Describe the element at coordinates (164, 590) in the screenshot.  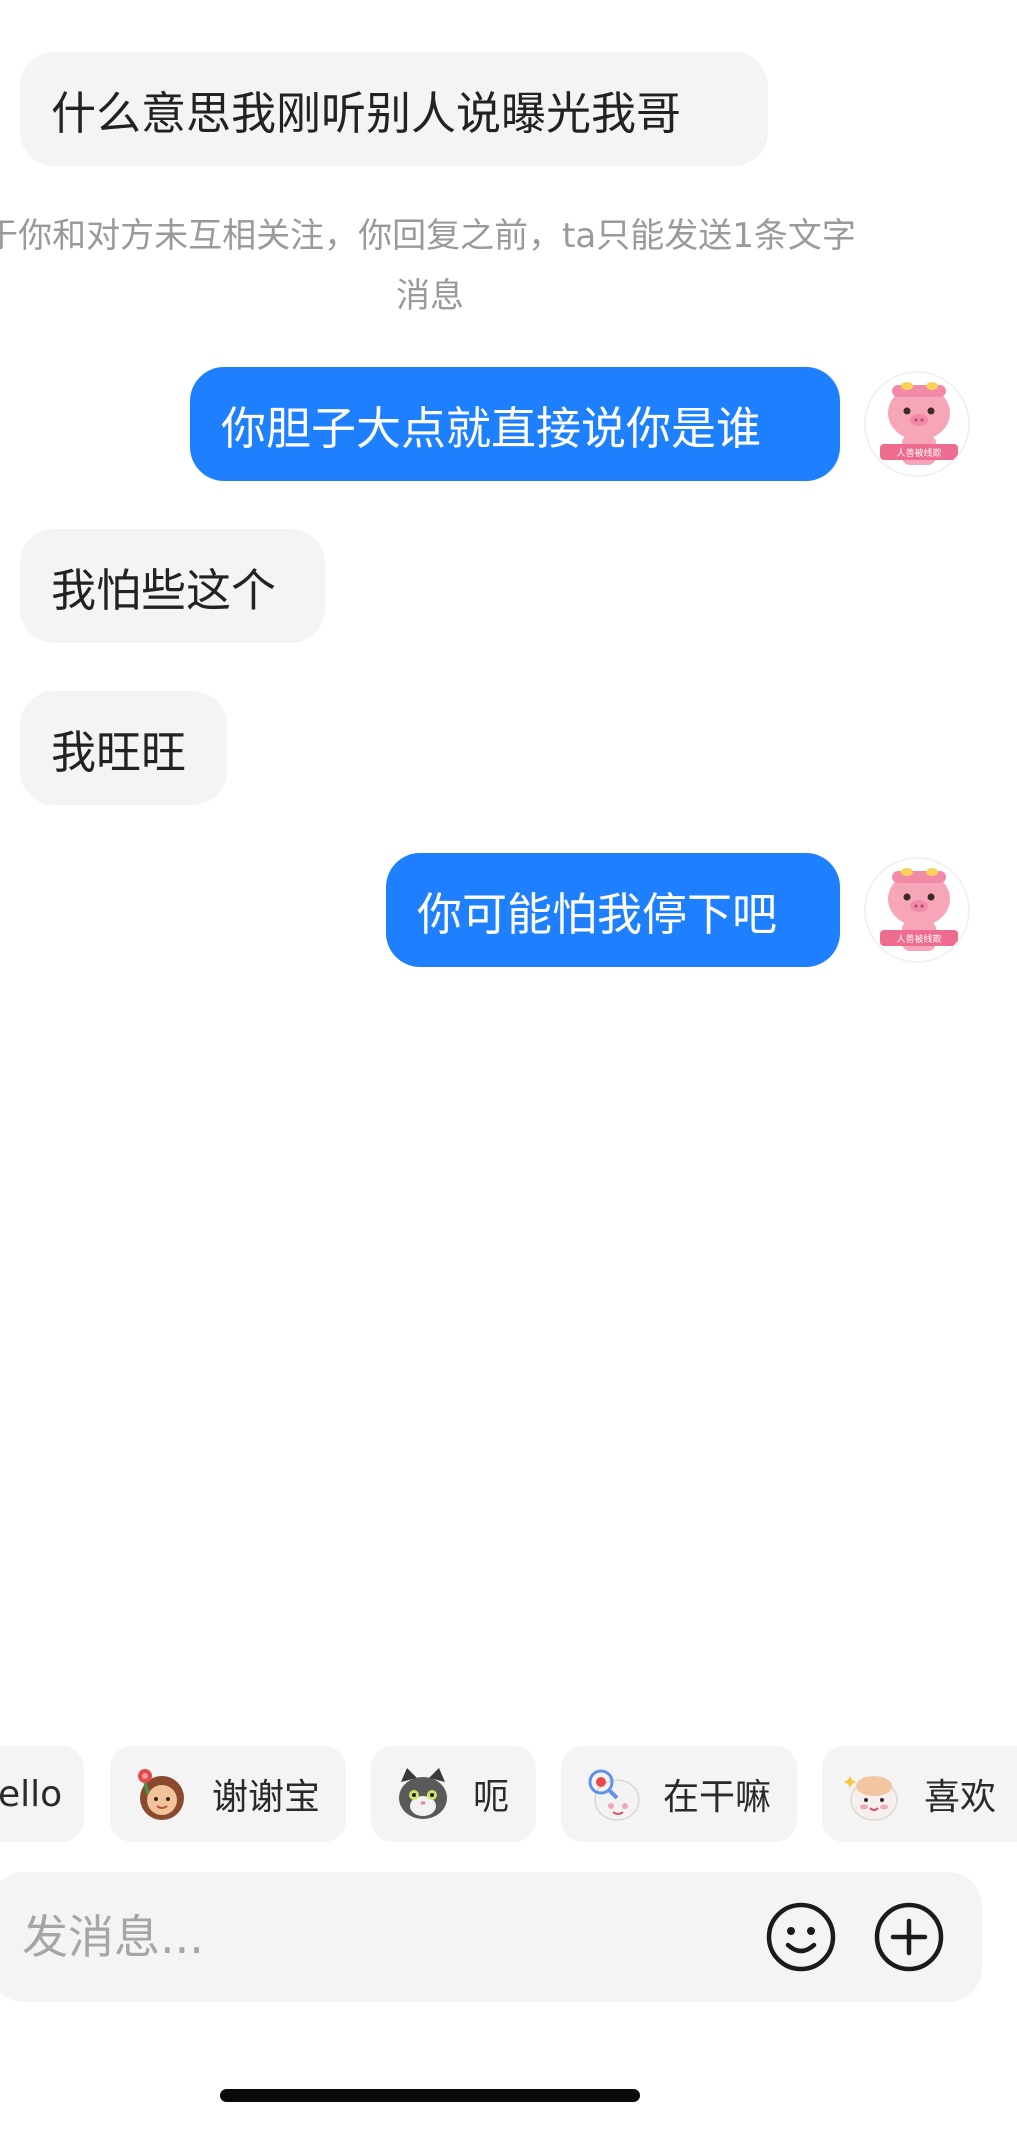
I see `message-text: 我怕些这个` at that location.